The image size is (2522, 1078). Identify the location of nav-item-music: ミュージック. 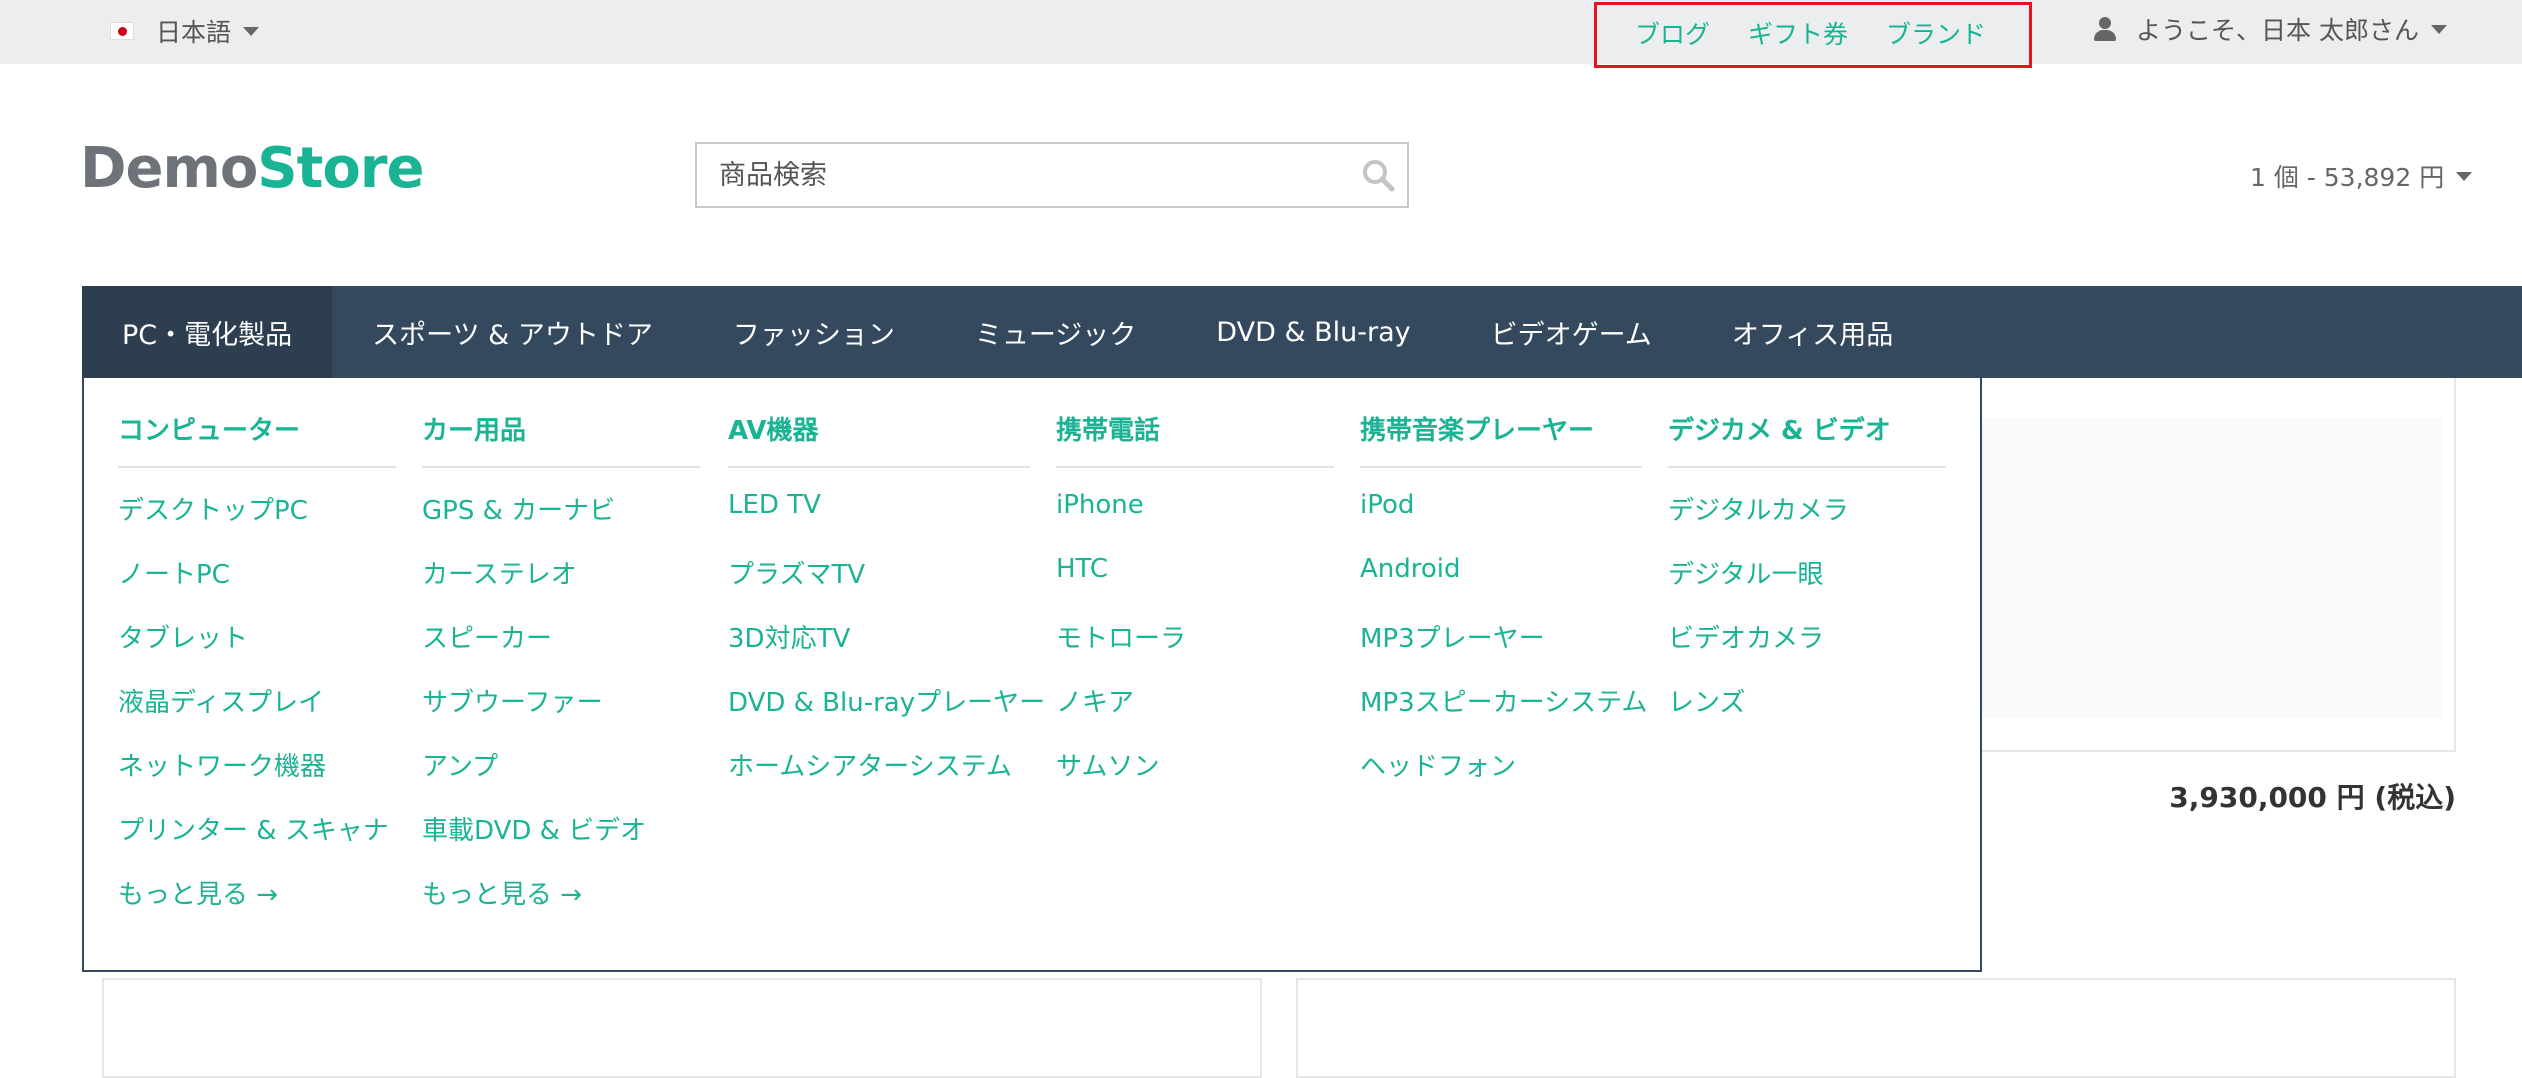
(1055, 332).